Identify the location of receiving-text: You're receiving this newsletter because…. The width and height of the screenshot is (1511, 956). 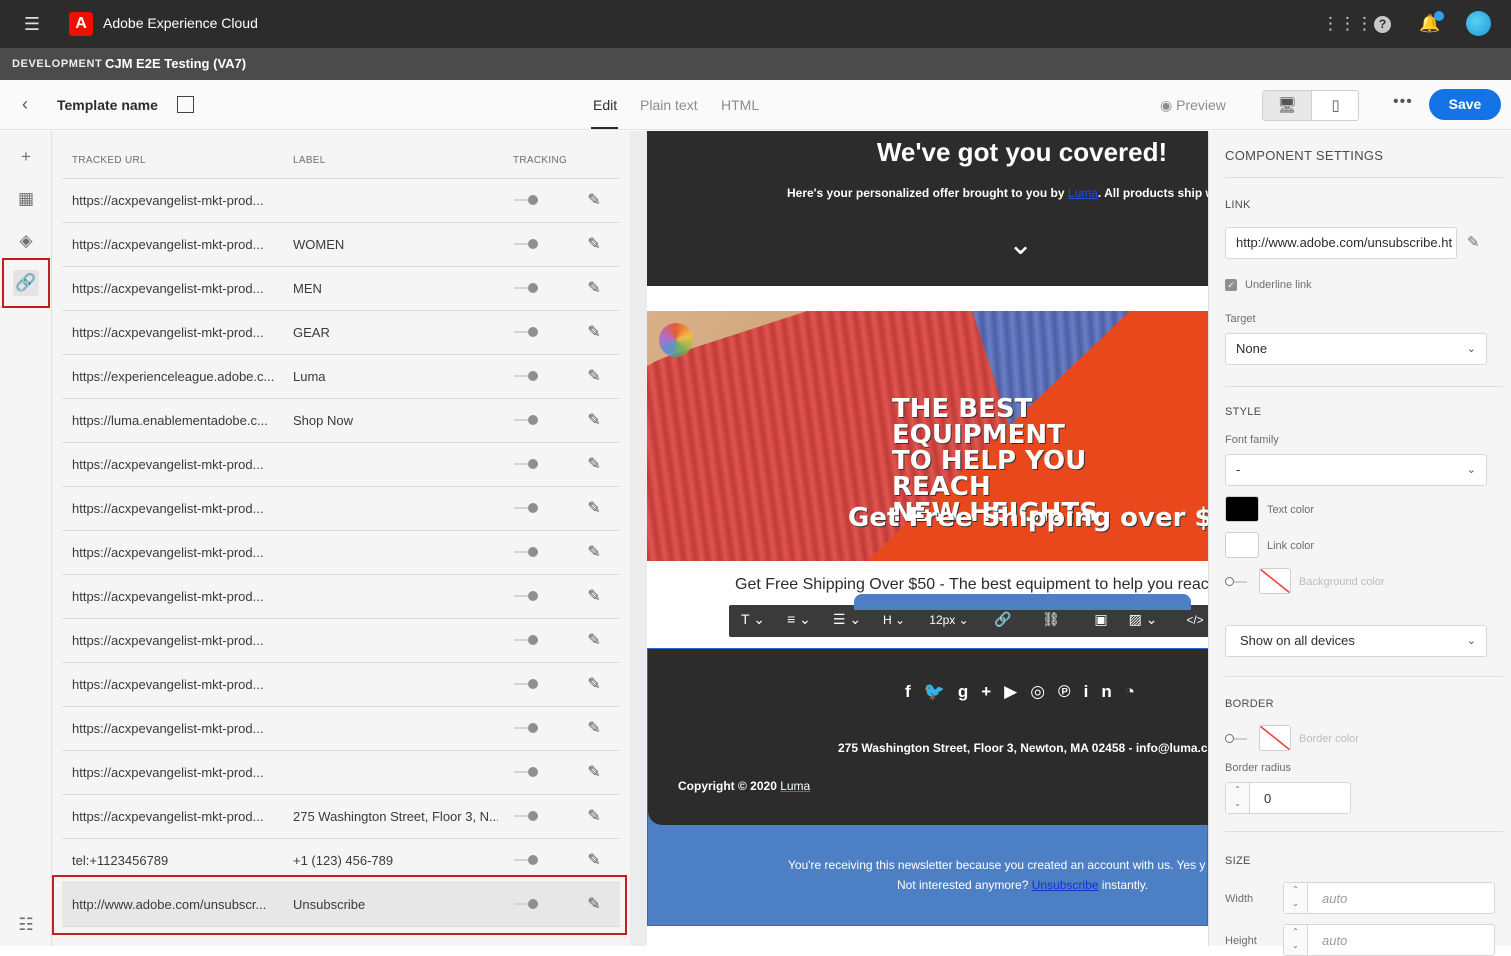
(996, 865).